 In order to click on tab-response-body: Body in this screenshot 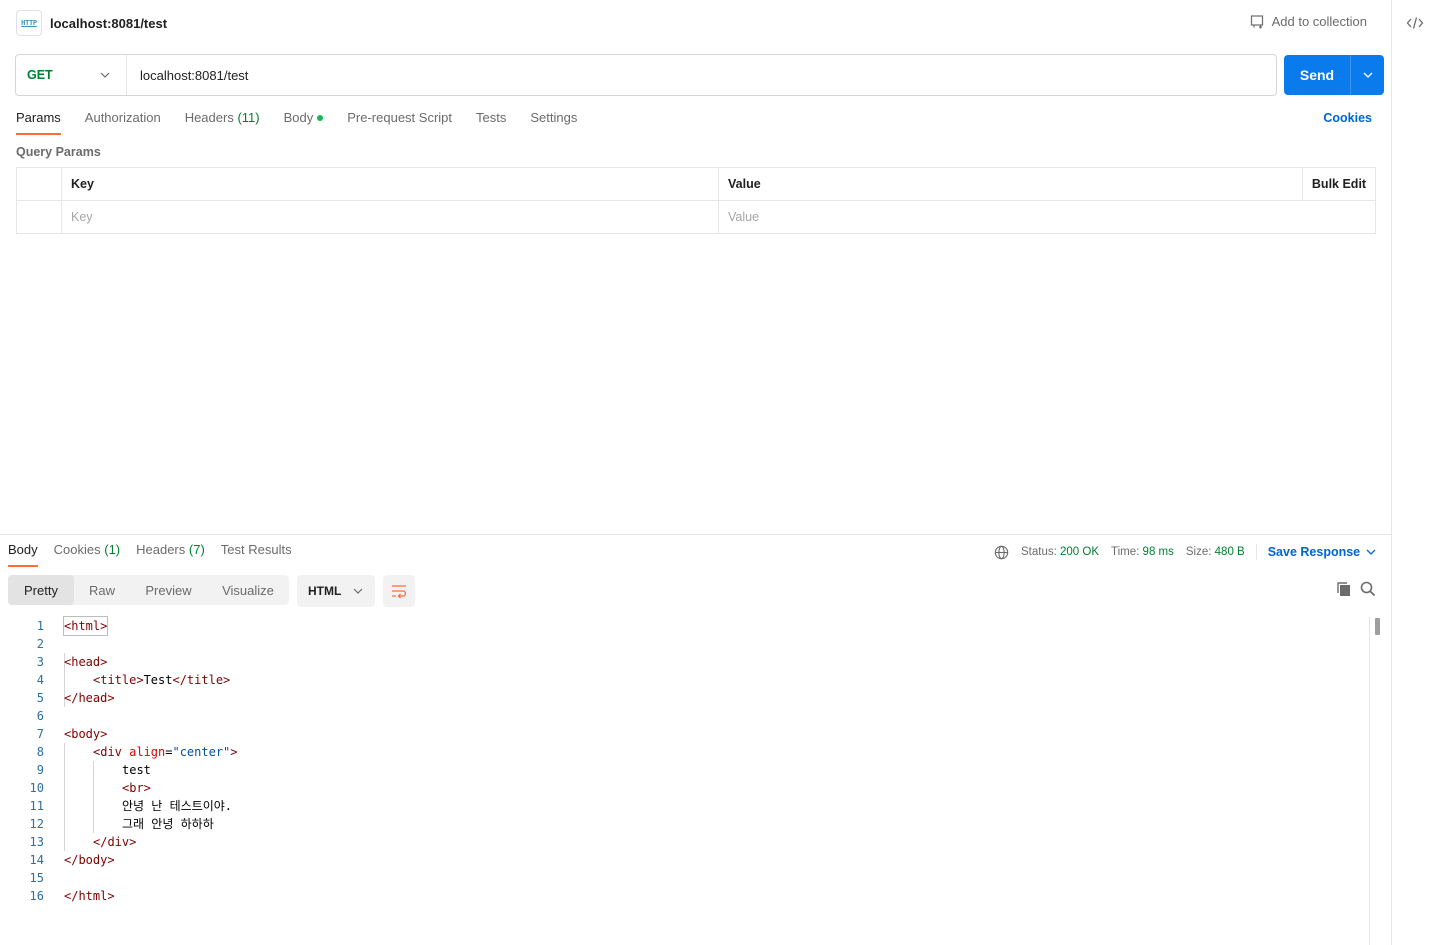, I will do `click(23, 554)`.